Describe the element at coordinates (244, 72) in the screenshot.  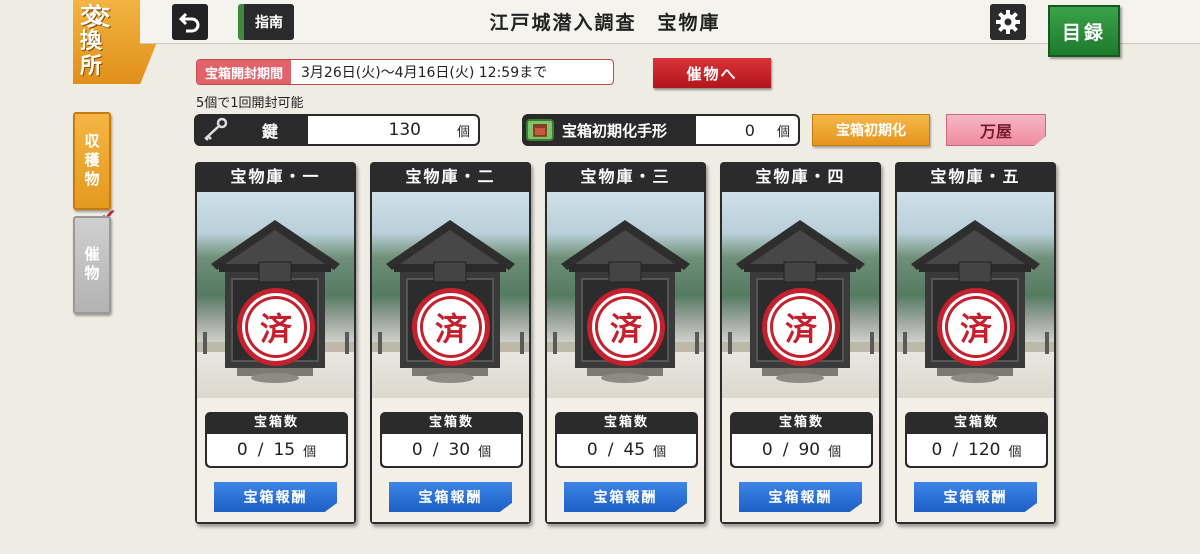
I see `period-label: 宝箱開封期間` at that location.